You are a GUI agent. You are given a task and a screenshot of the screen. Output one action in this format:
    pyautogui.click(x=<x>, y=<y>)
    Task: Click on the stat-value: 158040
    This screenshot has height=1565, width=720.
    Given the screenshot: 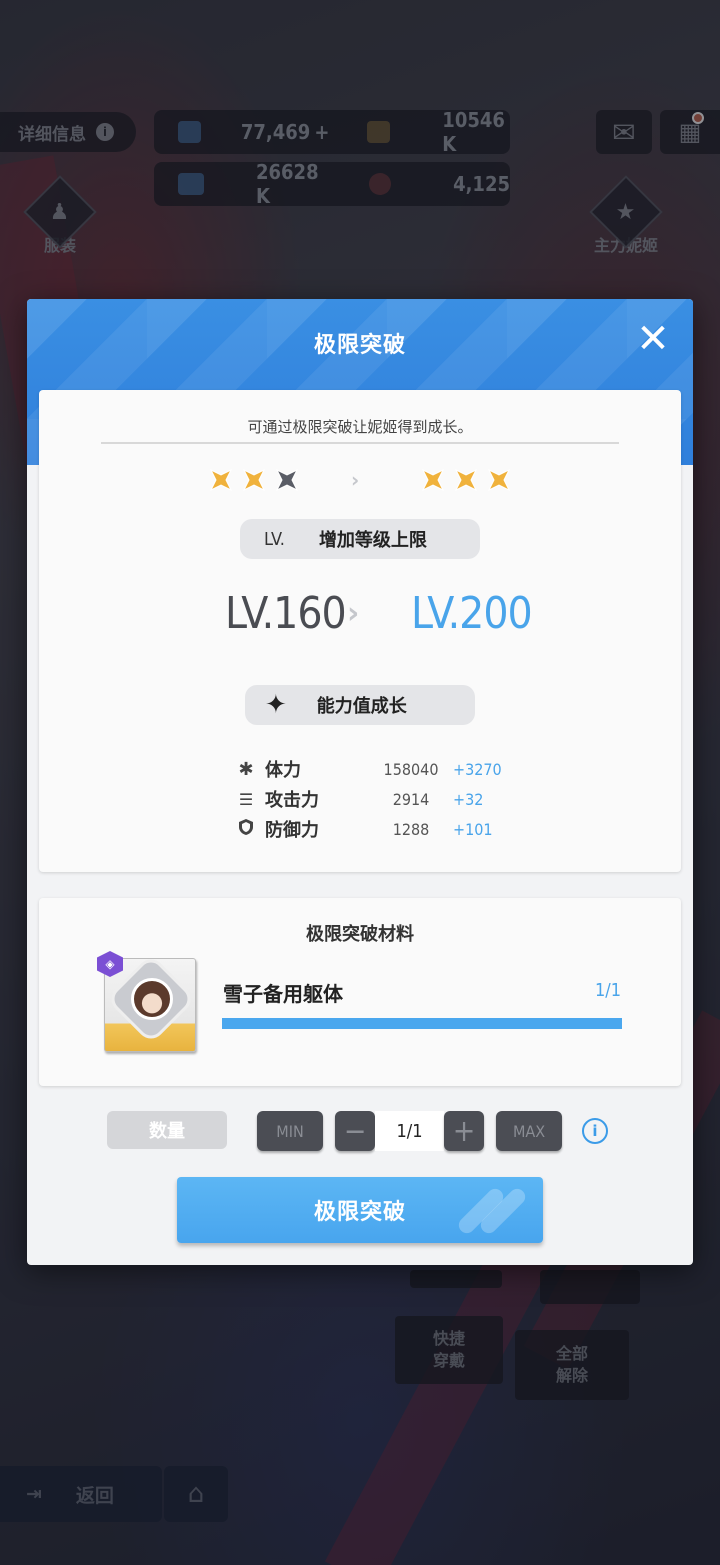 What is the action you would take?
    pyautogui.click(x=411, y=769)
    